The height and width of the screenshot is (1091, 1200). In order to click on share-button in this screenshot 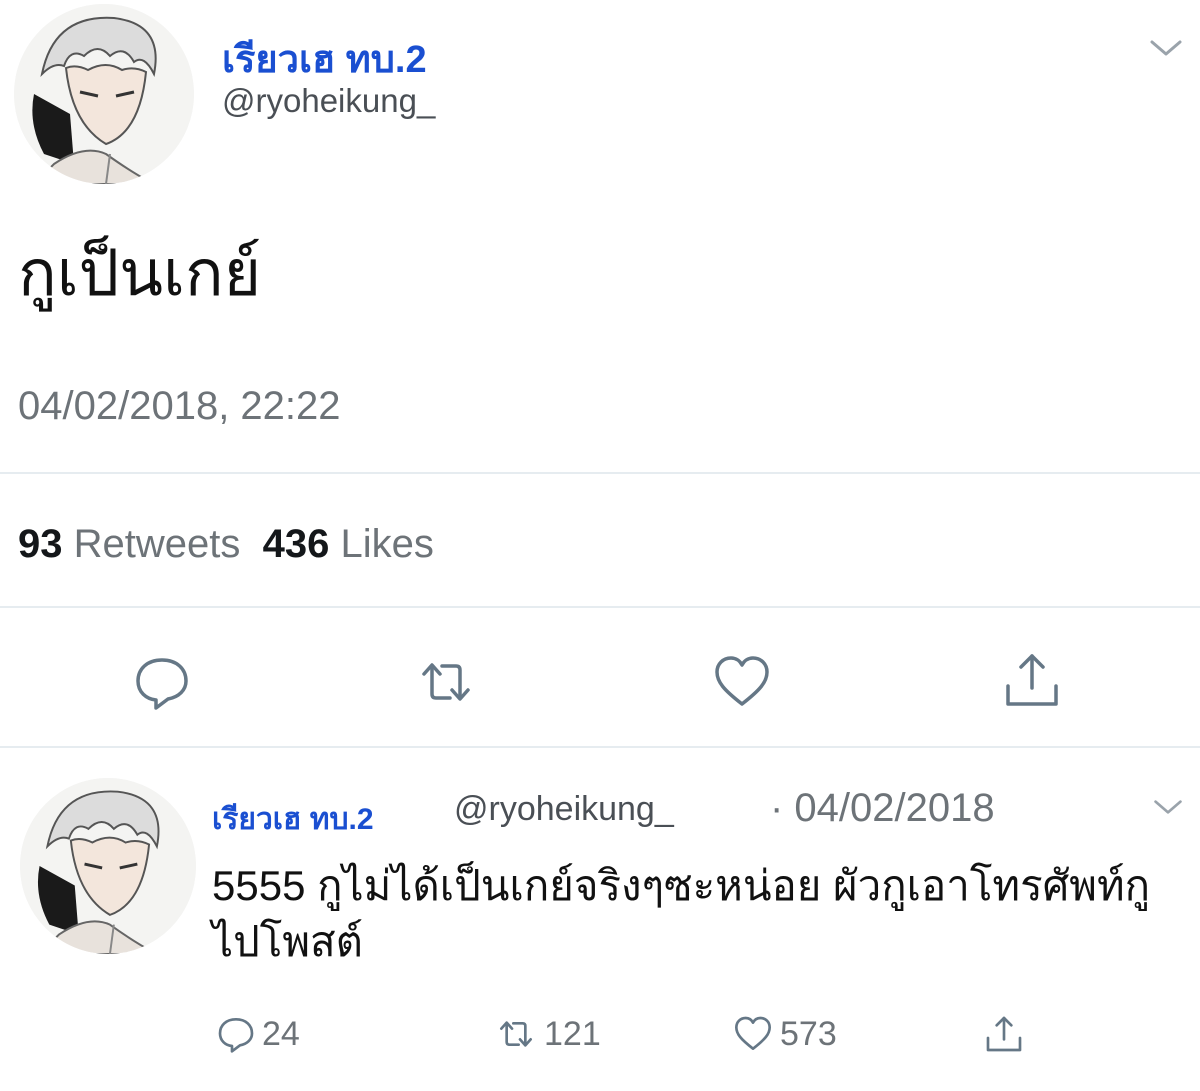, I will do `click(1032, 680)`.